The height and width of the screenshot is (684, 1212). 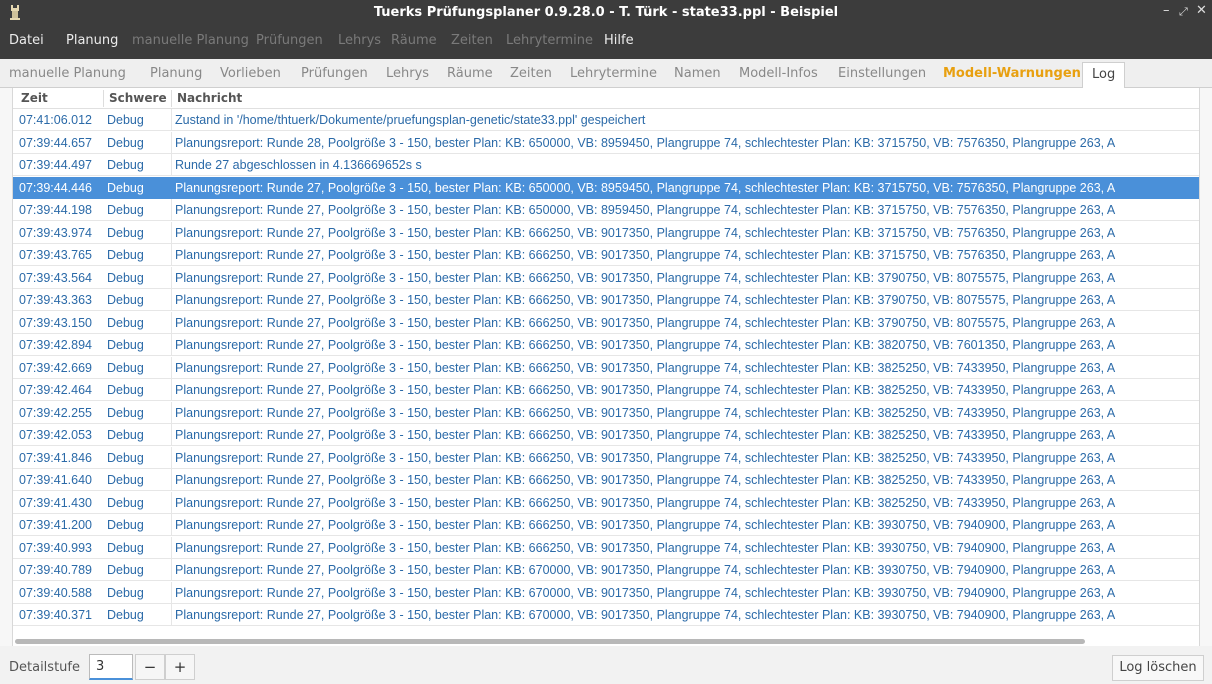 What do you see at coordinates (1158, 668) in the screenshot?
I see `clear-log-button: Log löschen` at bounding box center [1158, 668].